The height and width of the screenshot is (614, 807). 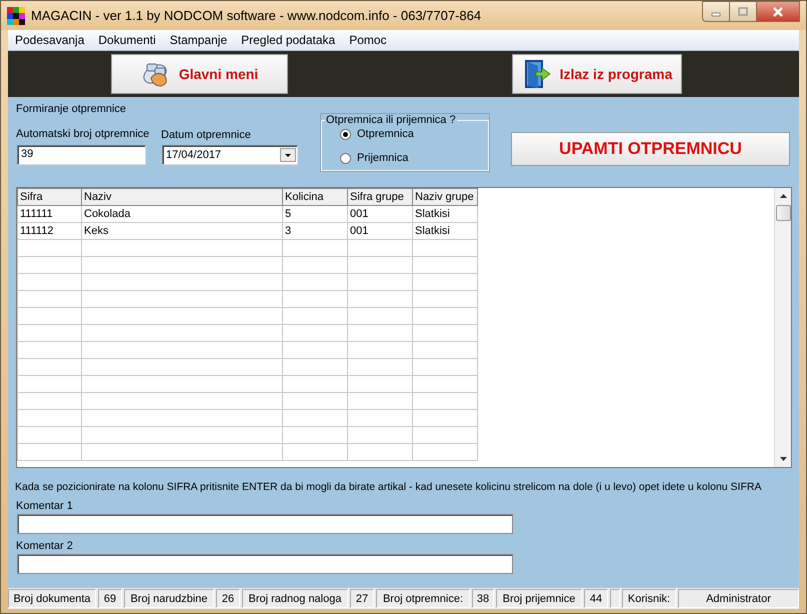 What do you see at coordinates (649, 598) in the screenshot?
I see `status-label: Korisnik:` at bounding box center [649, 598].